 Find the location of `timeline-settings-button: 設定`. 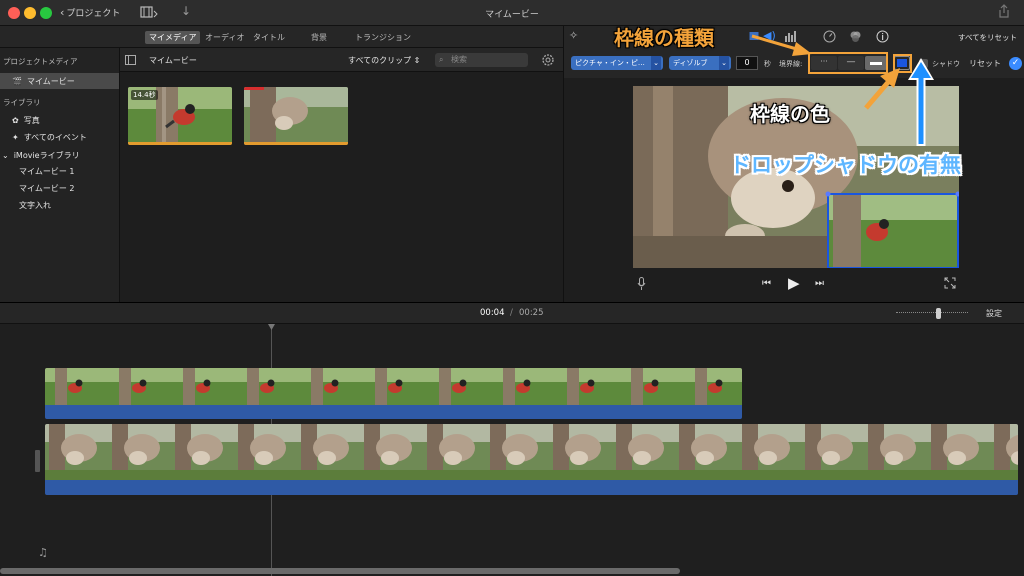

timeline-settings-button: 設定 is located at coordinates (994, 313).